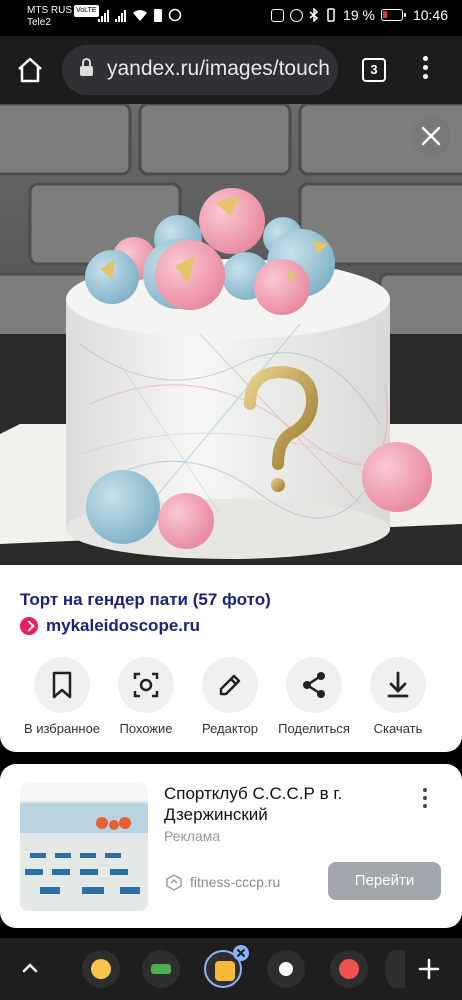 Image resolution: width=462 pixels, height=1000 pixels. Describe the element at coordinates (120, 16) in the screenshot. I see `signal-2-icon` at that location.